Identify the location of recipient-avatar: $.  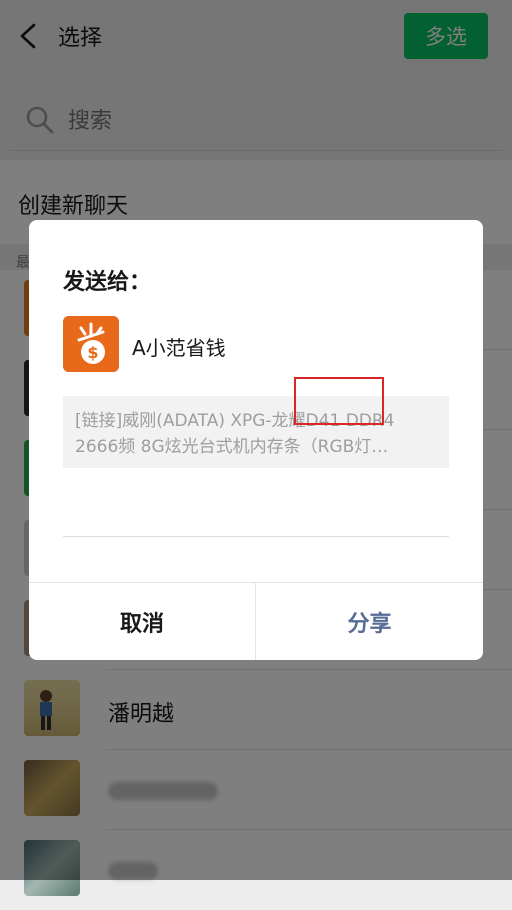
(91, 344).